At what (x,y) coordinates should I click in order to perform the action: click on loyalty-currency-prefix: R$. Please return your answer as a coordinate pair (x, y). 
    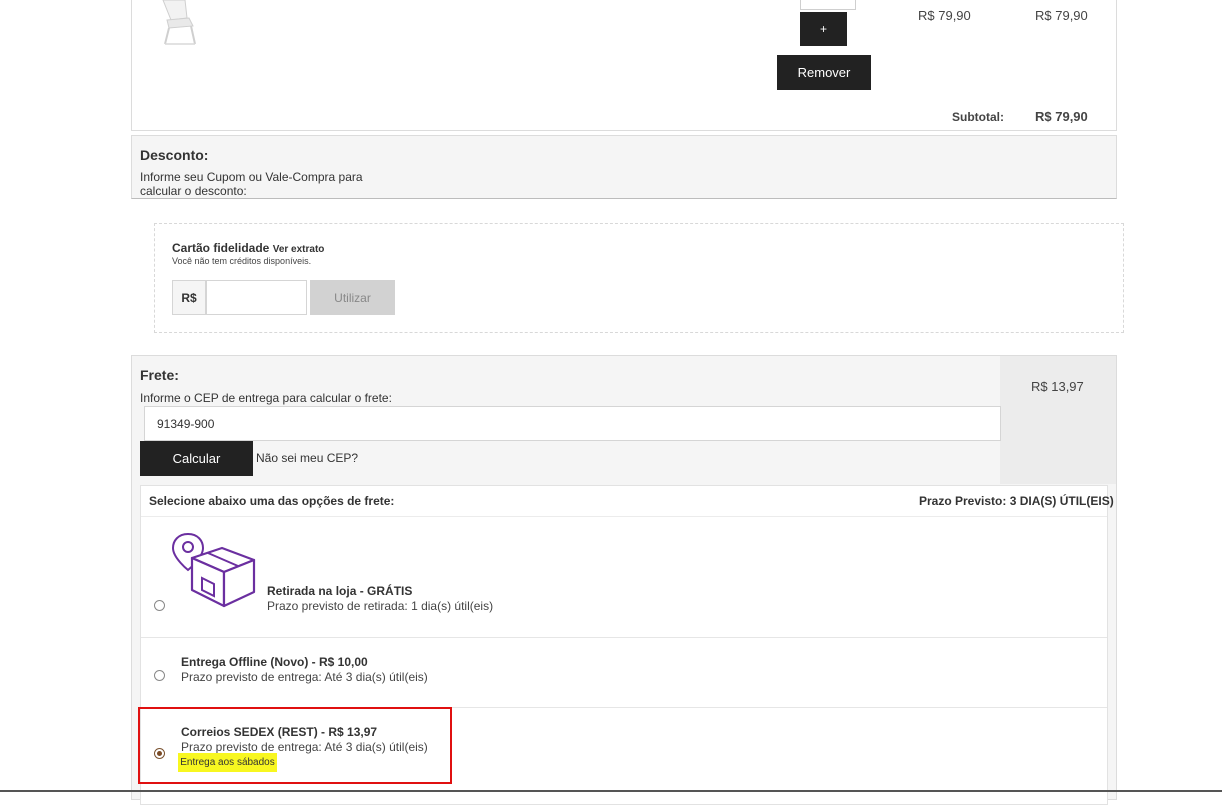
    Looking at the image, I should click on (189, 297).